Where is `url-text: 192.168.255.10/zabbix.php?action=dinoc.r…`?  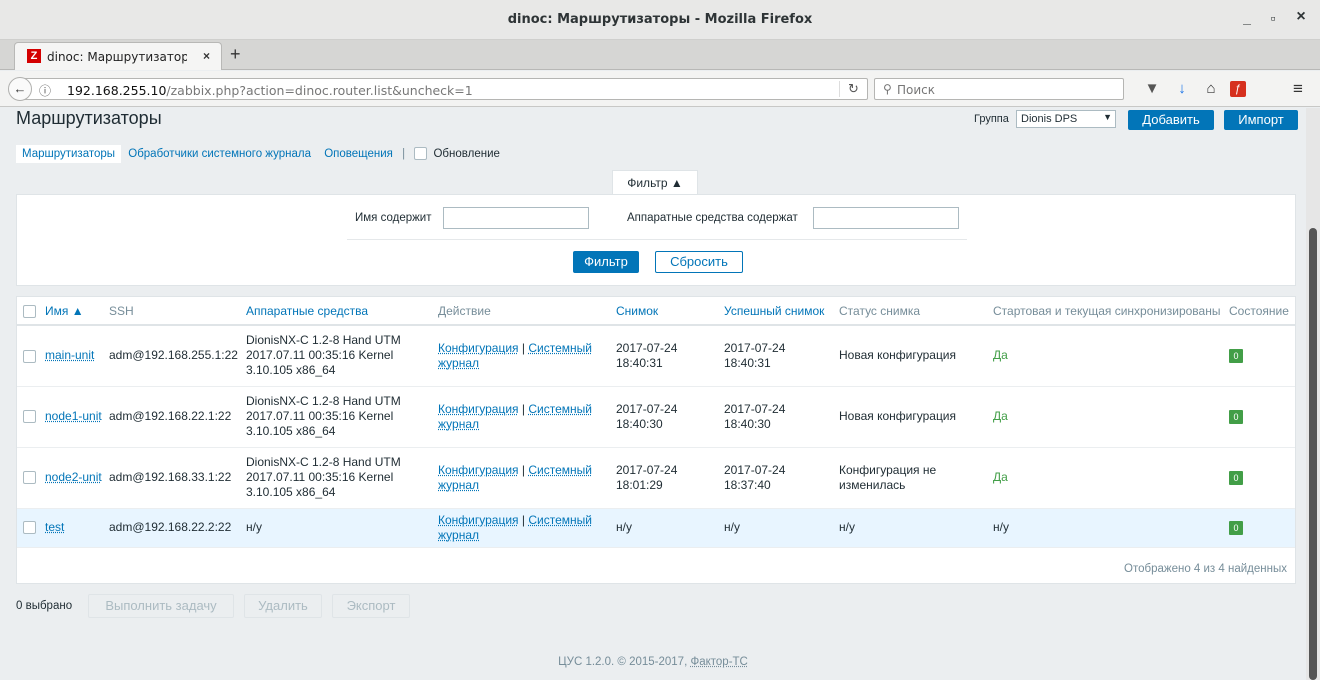 url-text: 192.168.255.10/zabbix.php?action=dinoc.r… is located at coordinates (270, 90).